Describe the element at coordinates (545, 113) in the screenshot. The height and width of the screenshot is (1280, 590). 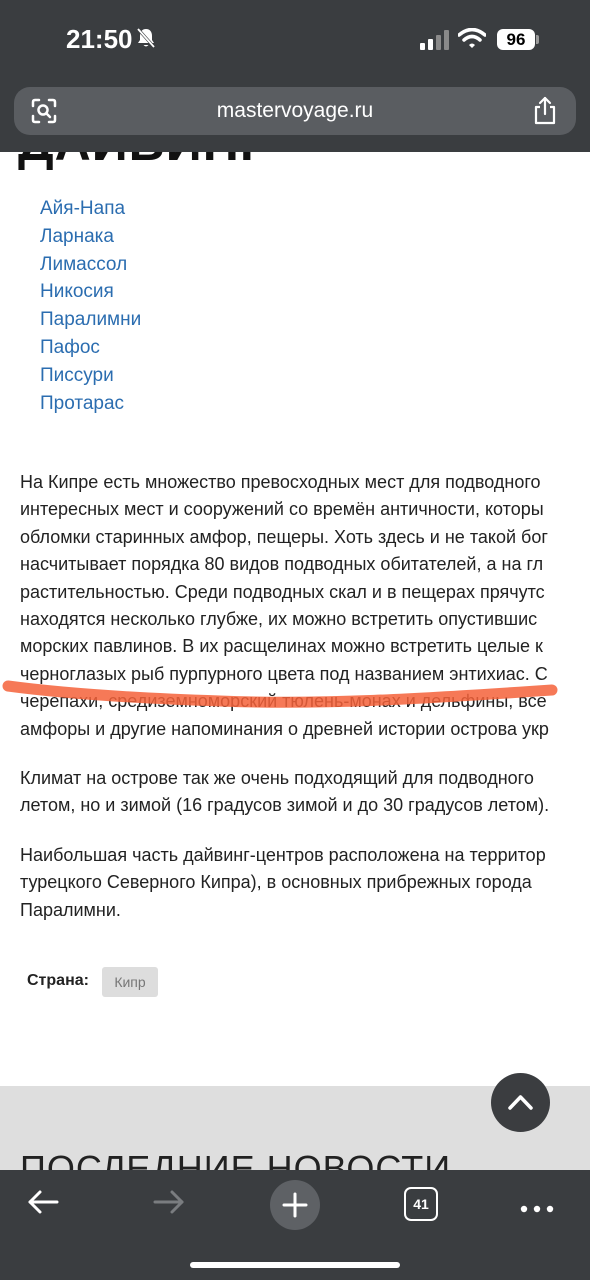
I see `share-icon` at that location.